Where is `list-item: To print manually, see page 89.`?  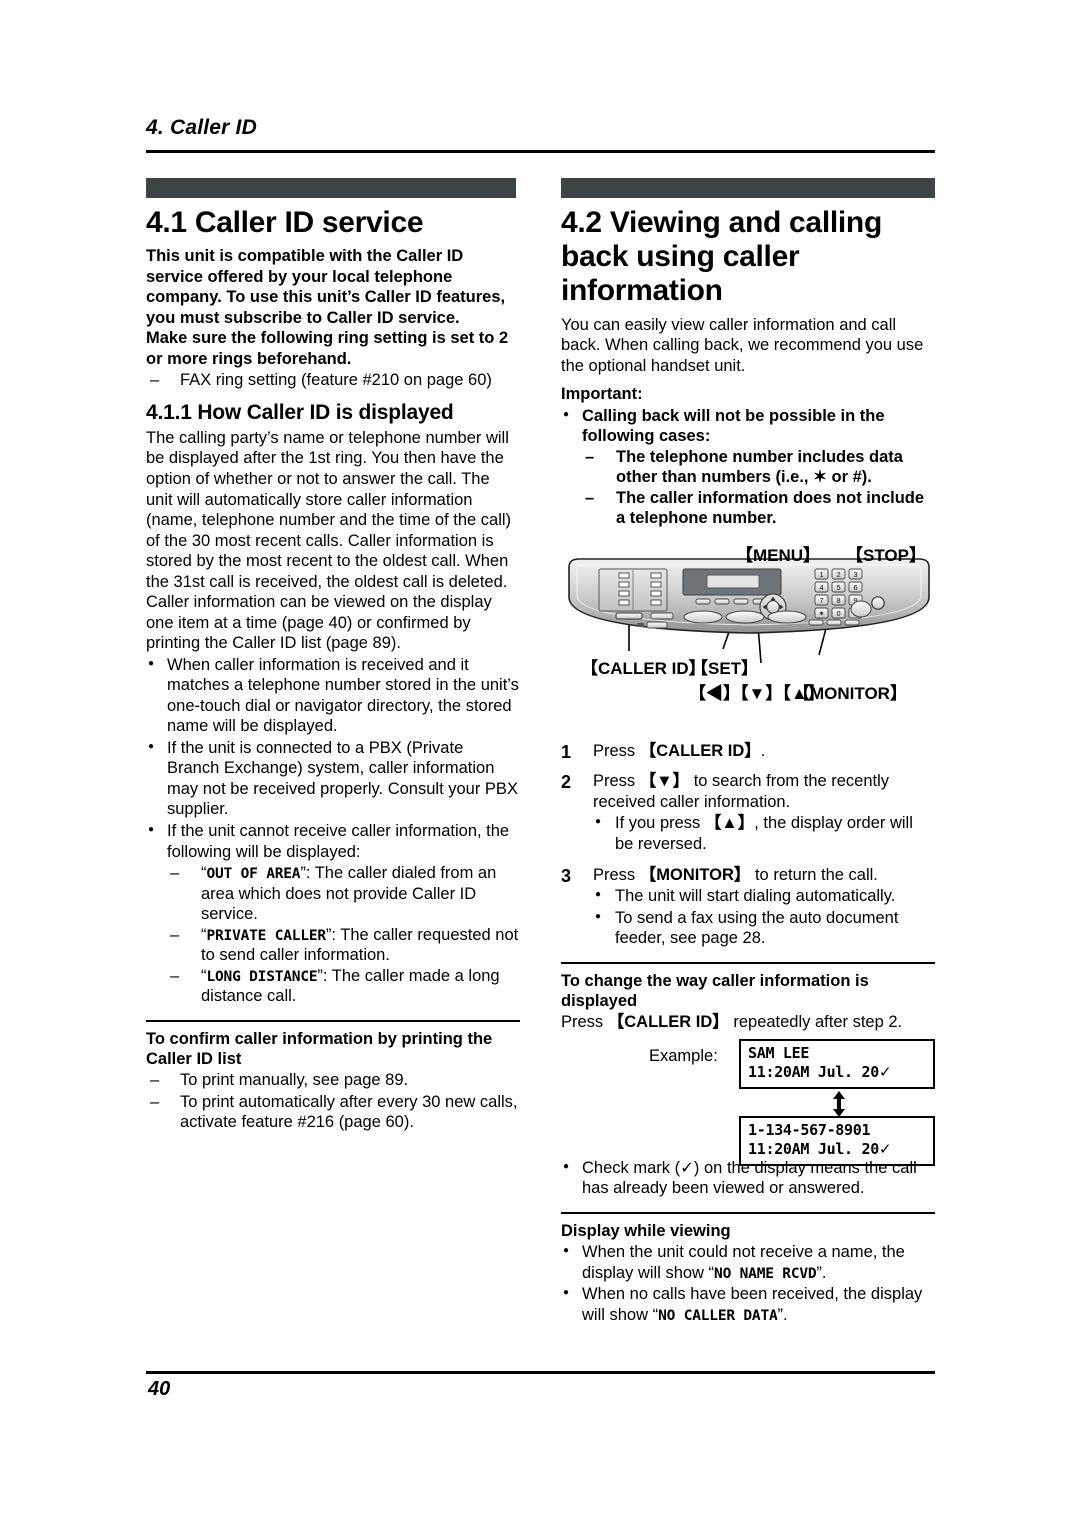
list-item: To print manually, see page 89. is located at coordinates (333, 1080).